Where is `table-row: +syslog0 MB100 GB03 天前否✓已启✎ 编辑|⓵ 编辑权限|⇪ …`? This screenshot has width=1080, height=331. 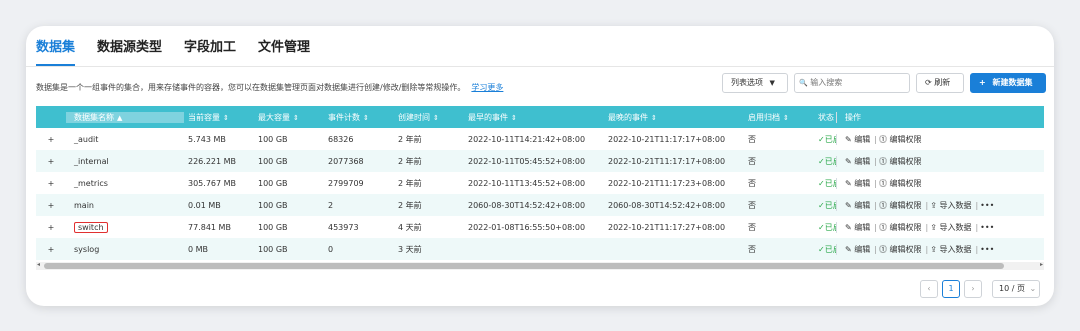
table-row: +syslog0 MB100 GB03 天前否✓已启✎ 编辑|⓵ 编辑权限|⇪ … is located at coordinates (540, 249).